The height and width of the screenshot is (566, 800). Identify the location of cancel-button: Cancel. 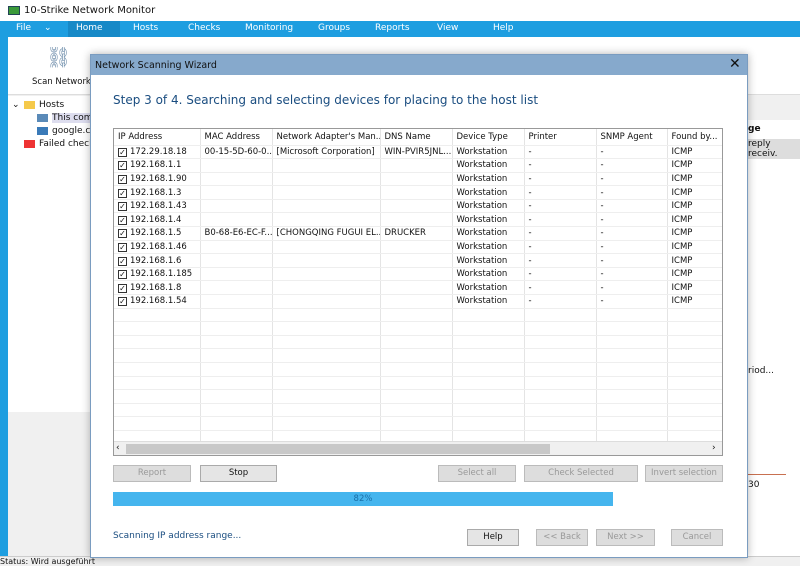
(697, 537).